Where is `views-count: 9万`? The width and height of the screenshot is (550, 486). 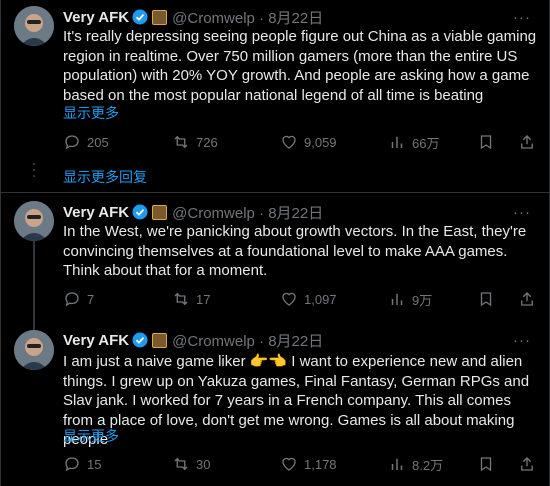
views-count: 9万 is located at coordinates (422, 300).